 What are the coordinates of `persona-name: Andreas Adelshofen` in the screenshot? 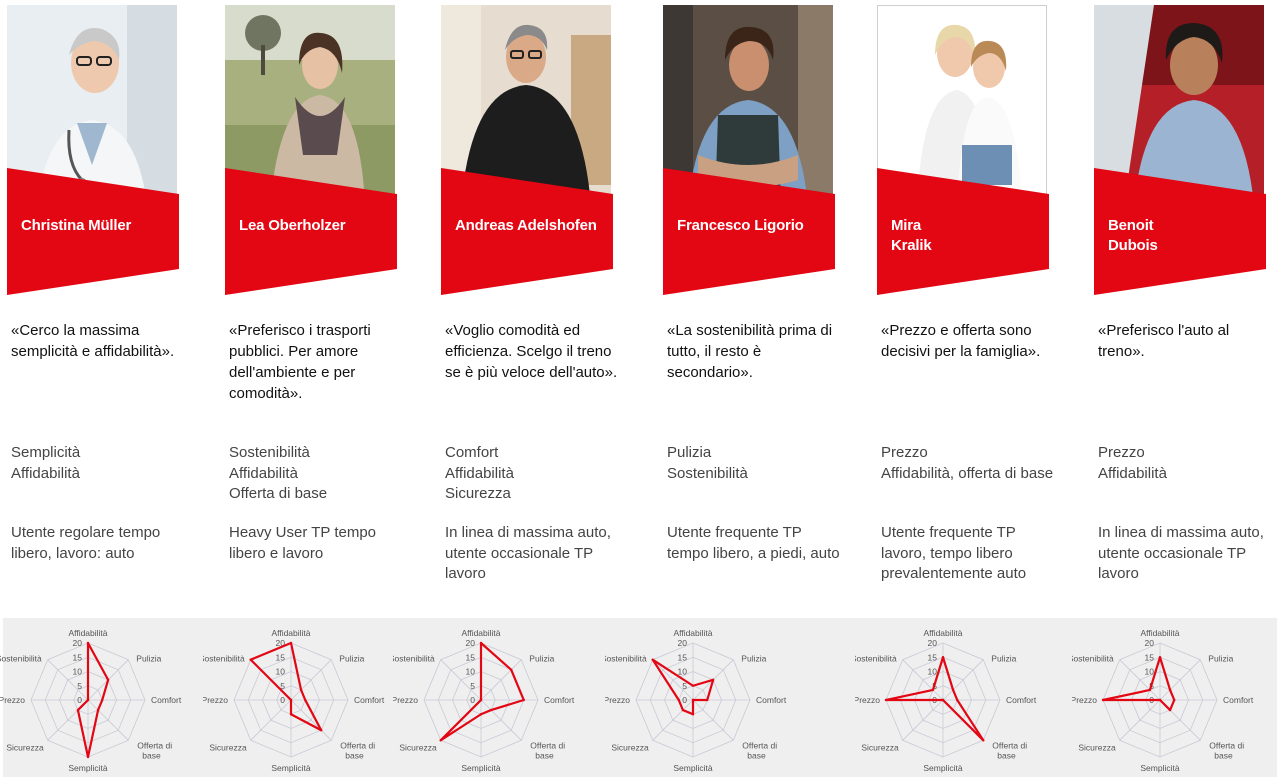 It's located at (526, 225).